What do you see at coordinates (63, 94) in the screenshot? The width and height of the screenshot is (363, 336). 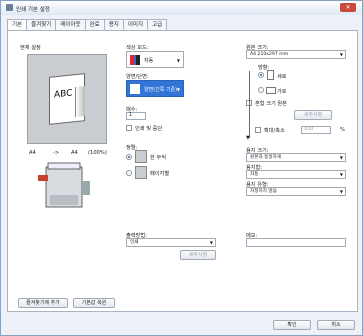 I see `preview-text: ABC` at bounding box center [63, 94].